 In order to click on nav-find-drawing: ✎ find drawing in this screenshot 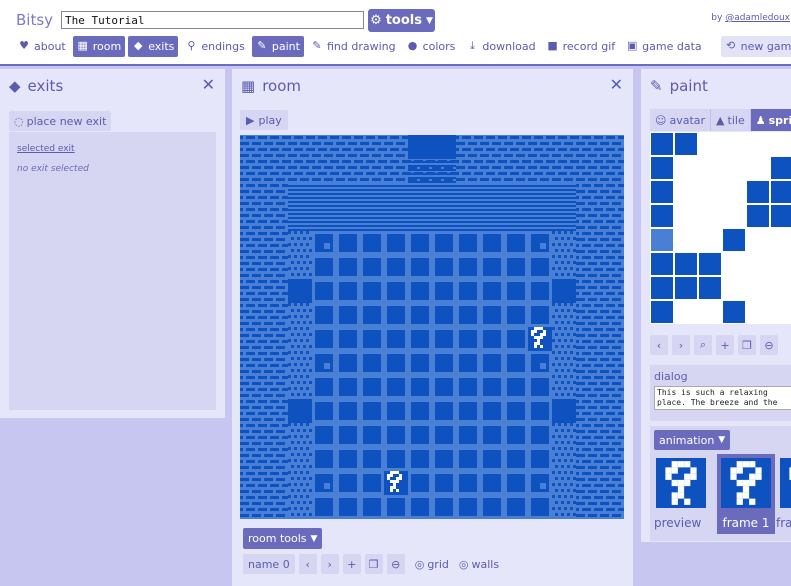, I will do `click(353, 46)`.